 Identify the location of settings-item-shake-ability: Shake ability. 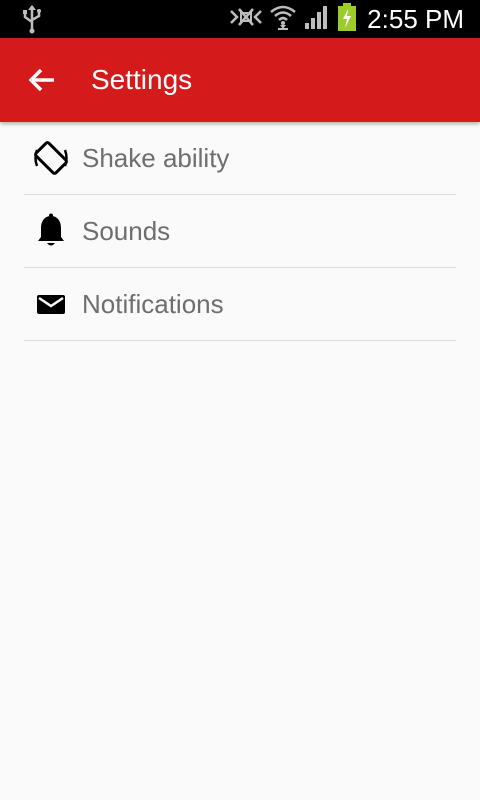
(240, 158).